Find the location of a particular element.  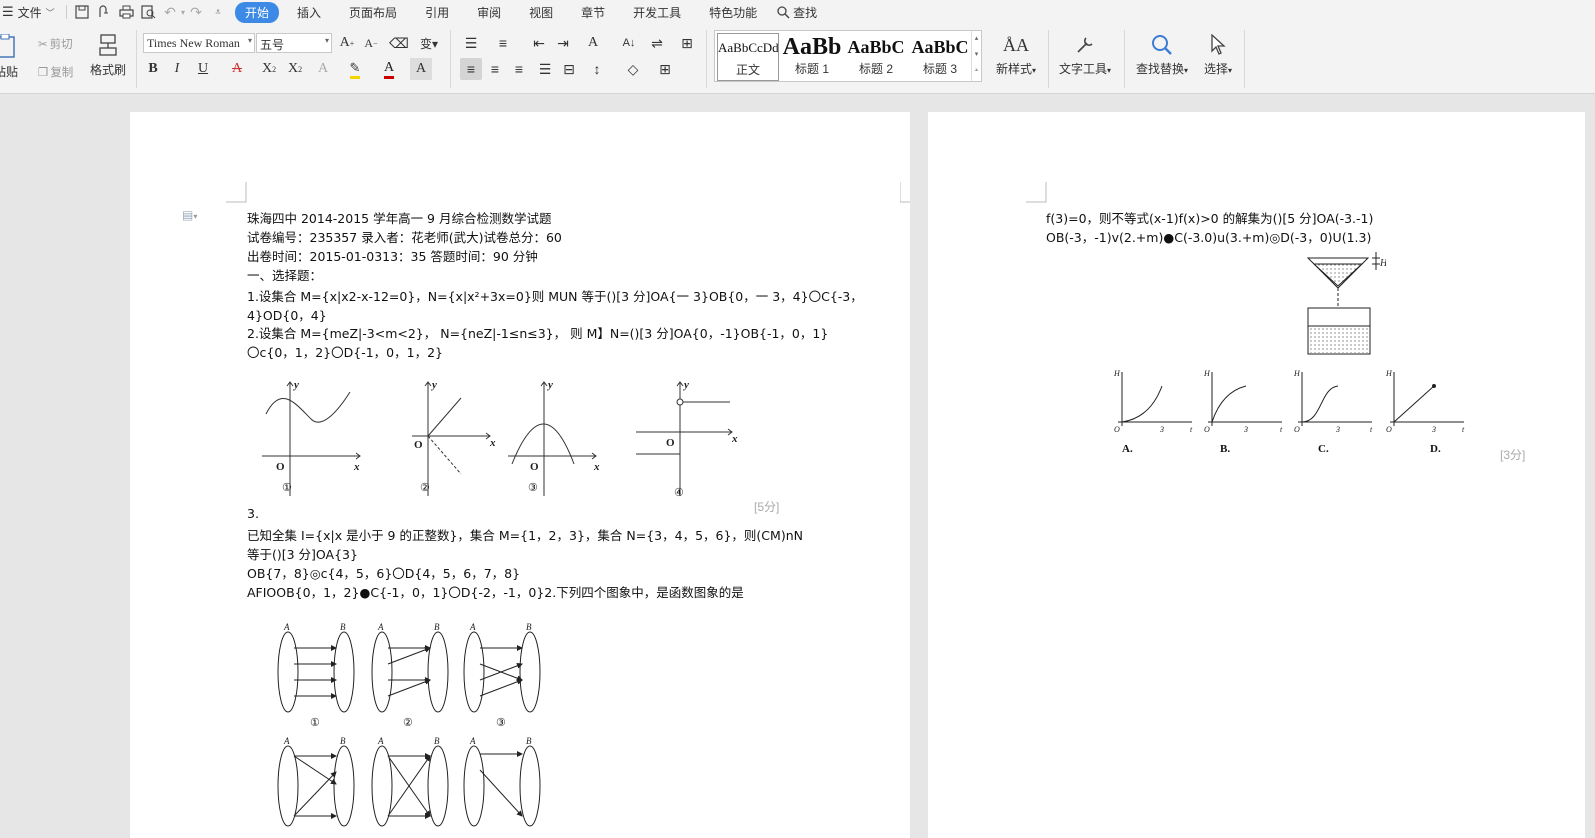

tab-view: 视图 is located at coordinates (541, 12).